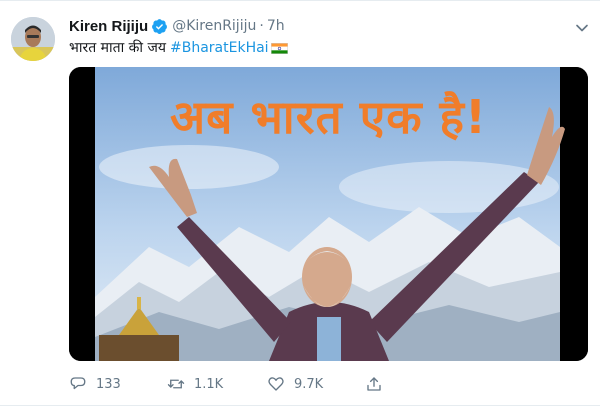  Describe the element at coordinates (328, 117) in the screenshot. I see `image-headline: अब भारत एक है!` at that location.